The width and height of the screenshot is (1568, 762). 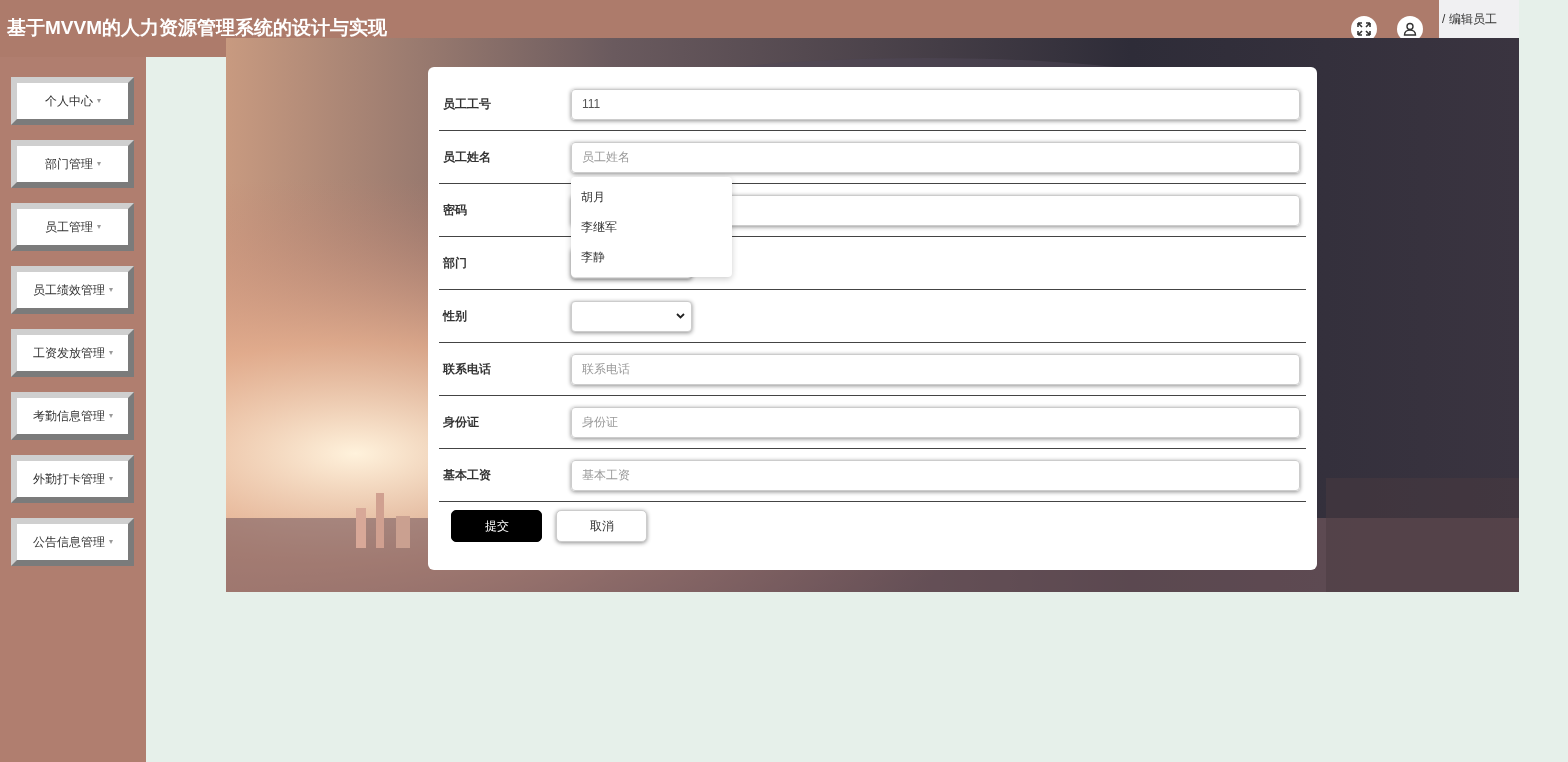 I want to click on field-label: 员工工号, so click(x=467, y=104).